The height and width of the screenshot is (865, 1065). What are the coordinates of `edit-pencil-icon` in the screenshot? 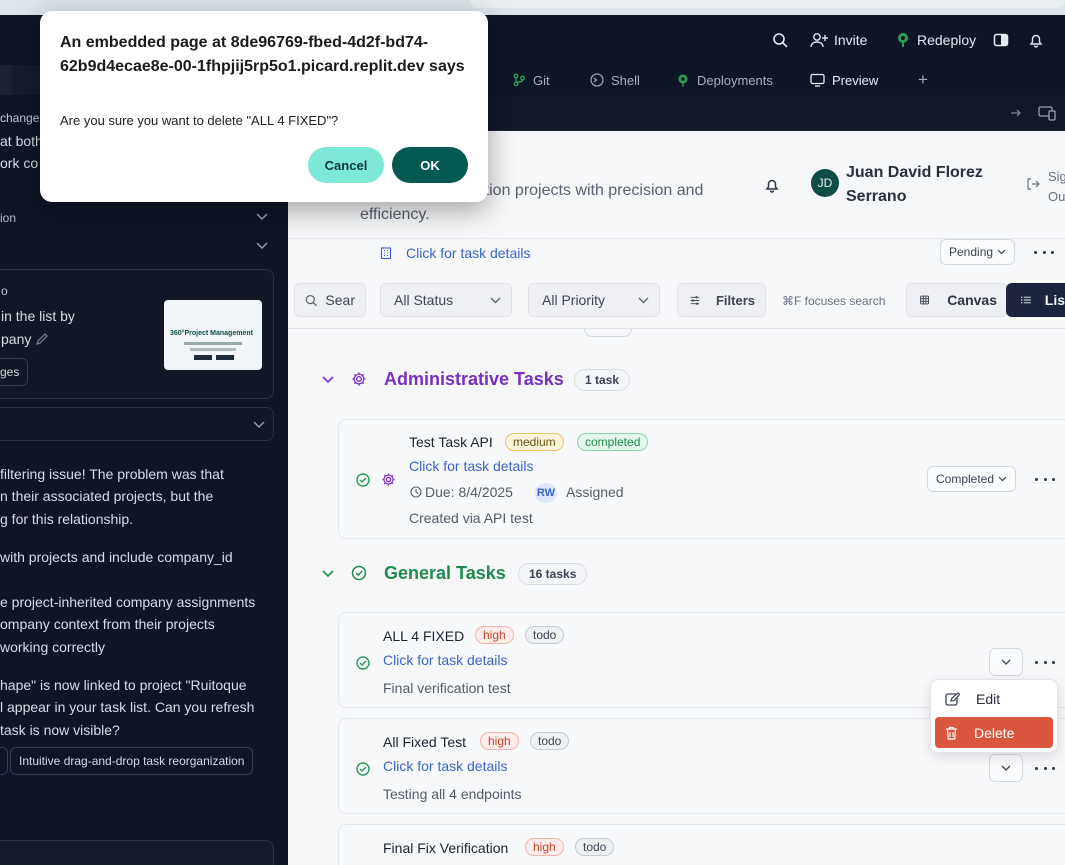 It's located at (42, 339).